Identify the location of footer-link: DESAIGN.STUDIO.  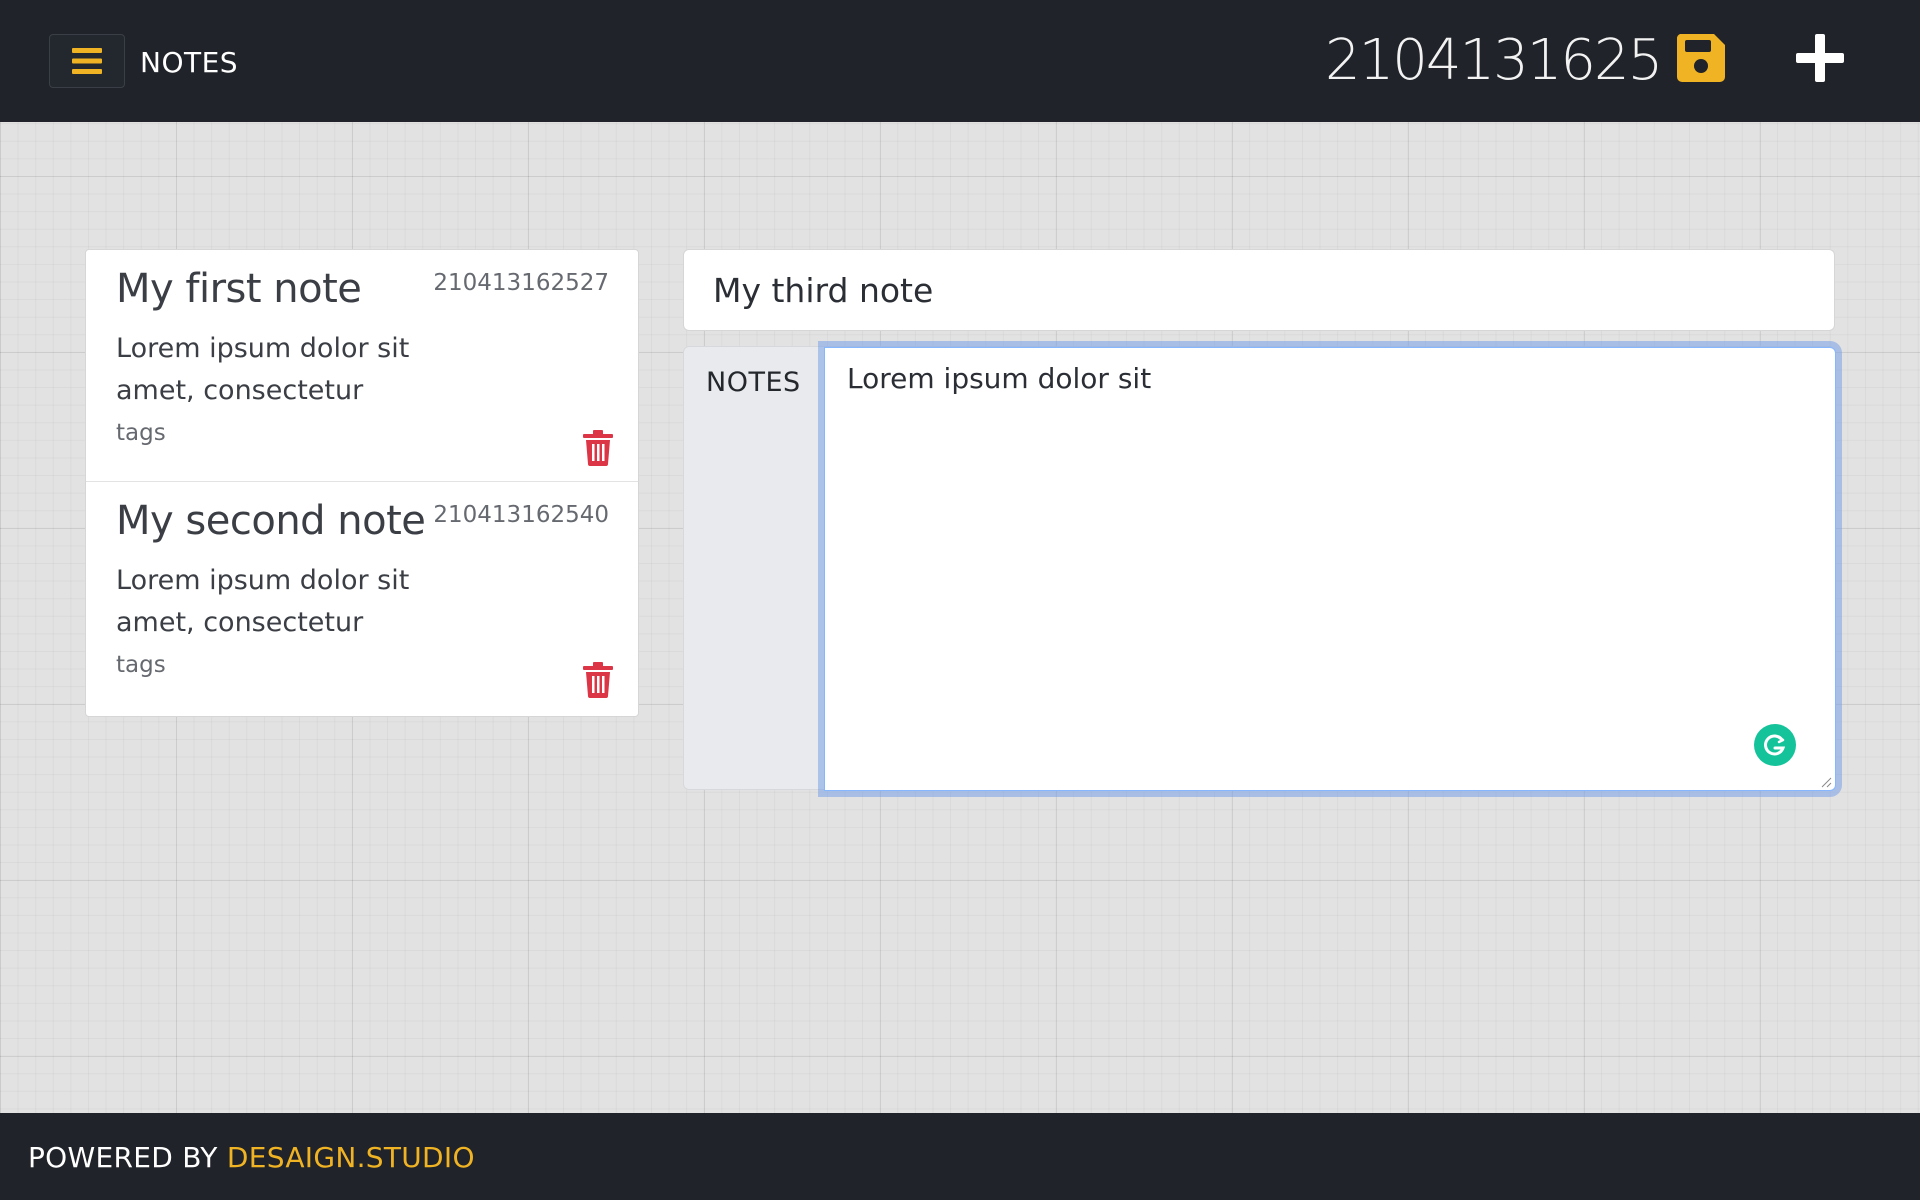
(351, 1157).